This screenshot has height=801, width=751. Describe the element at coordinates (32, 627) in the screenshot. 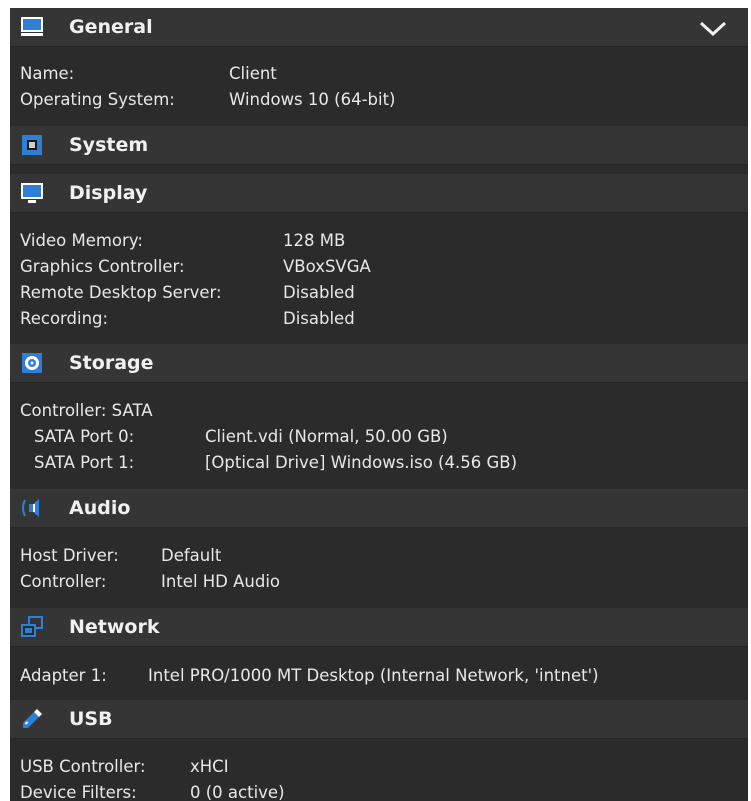

I see `network-icon` at that location.